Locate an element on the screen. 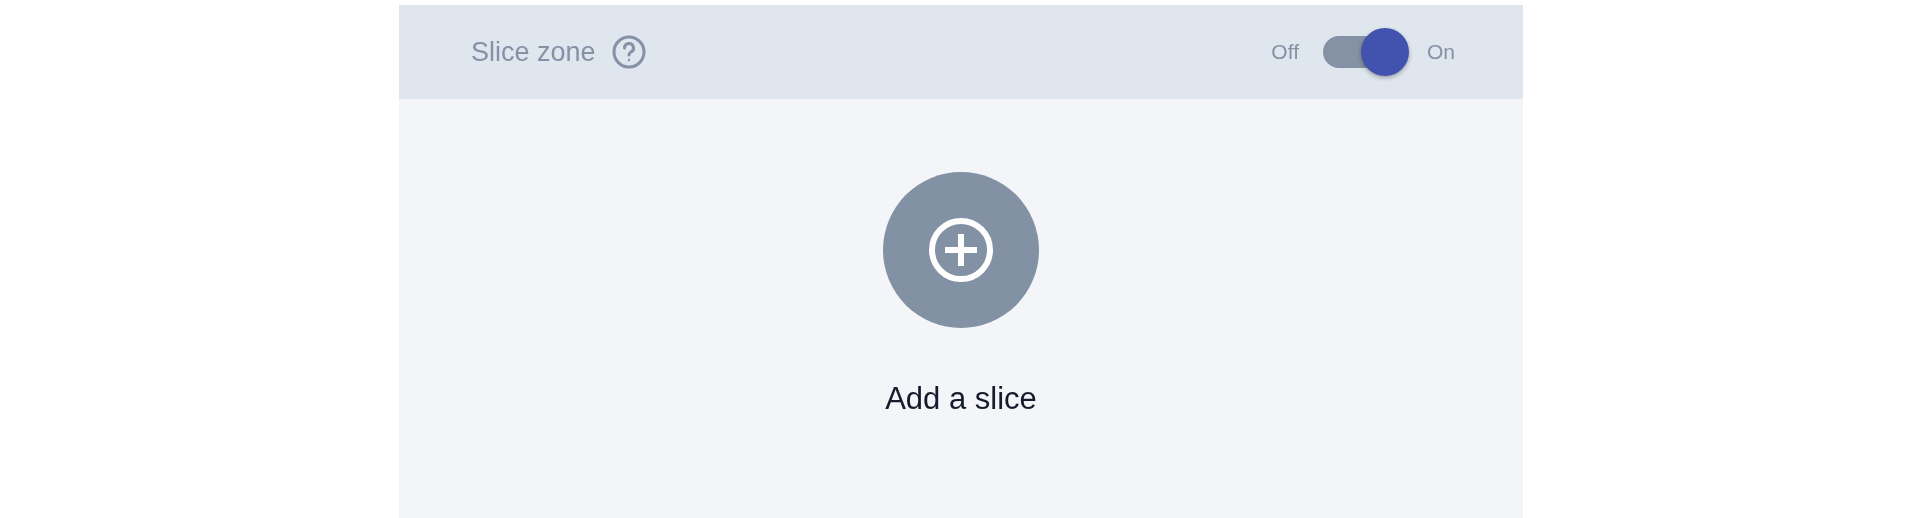  add-slice-label: Add a slice is located at coordinates (961, 399).